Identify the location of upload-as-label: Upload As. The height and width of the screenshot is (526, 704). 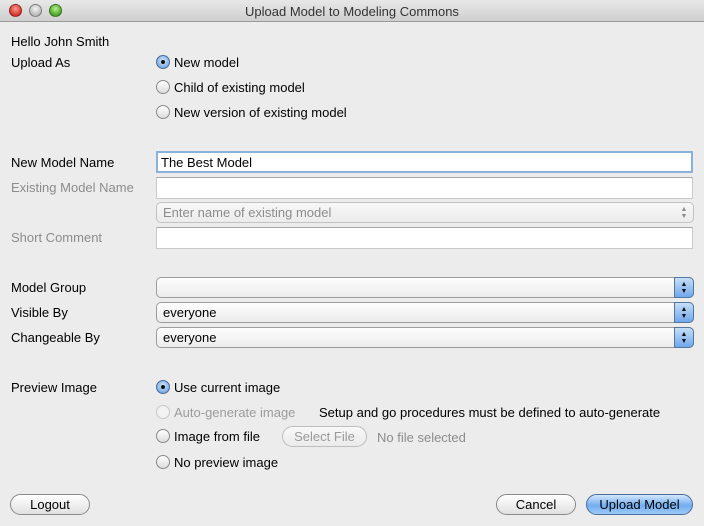
(41, 62).